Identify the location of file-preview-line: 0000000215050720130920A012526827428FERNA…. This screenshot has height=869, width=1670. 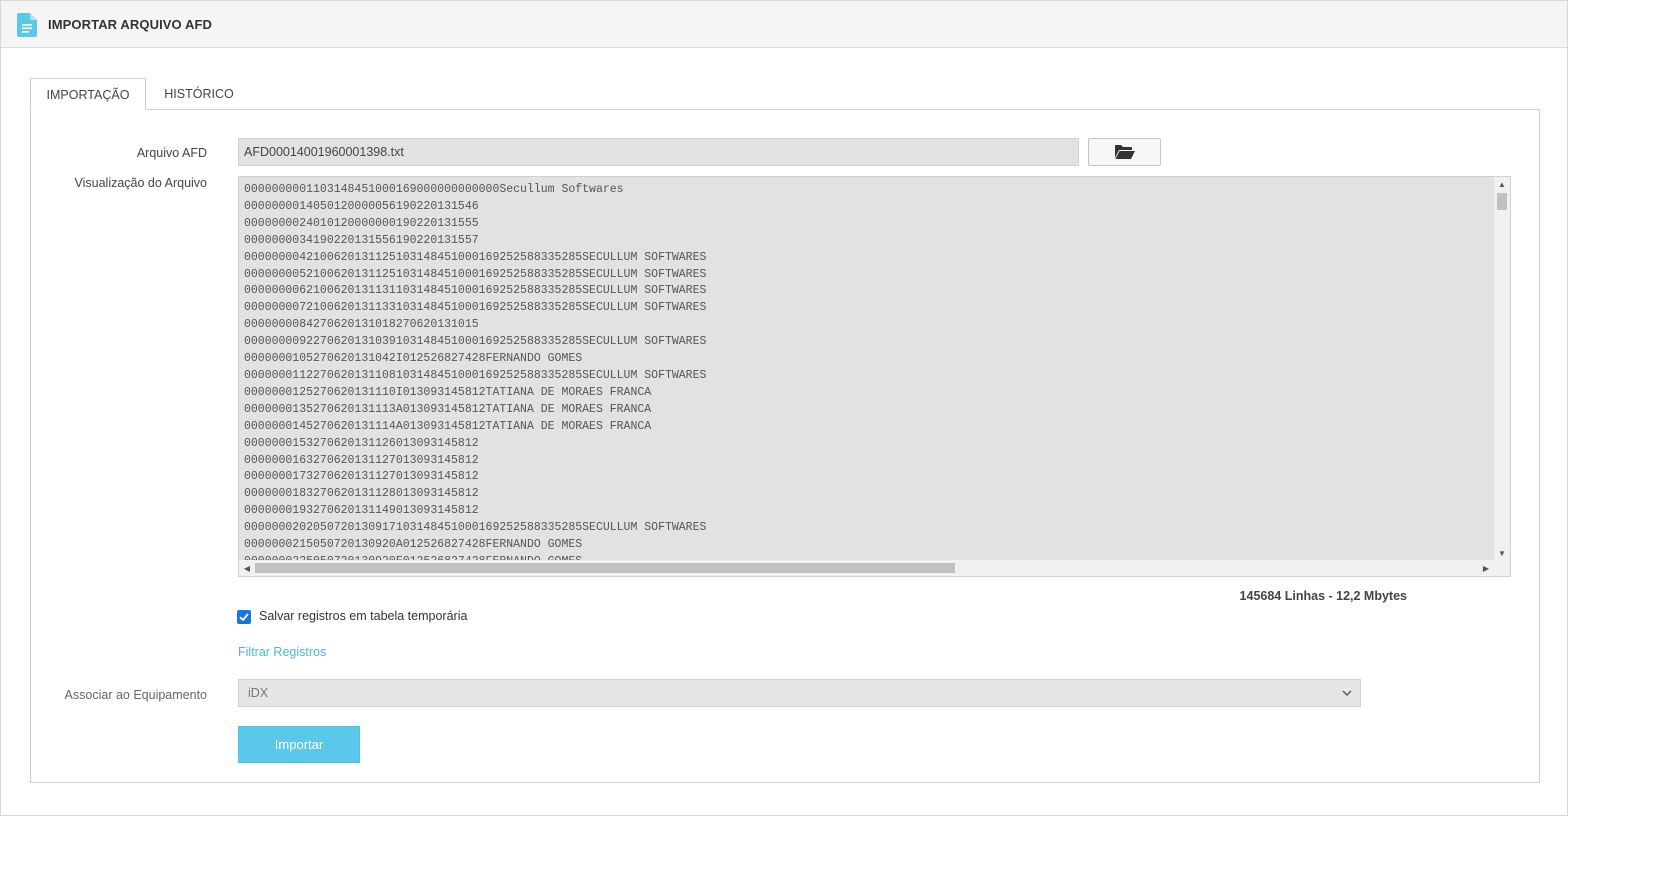
(413, 545).